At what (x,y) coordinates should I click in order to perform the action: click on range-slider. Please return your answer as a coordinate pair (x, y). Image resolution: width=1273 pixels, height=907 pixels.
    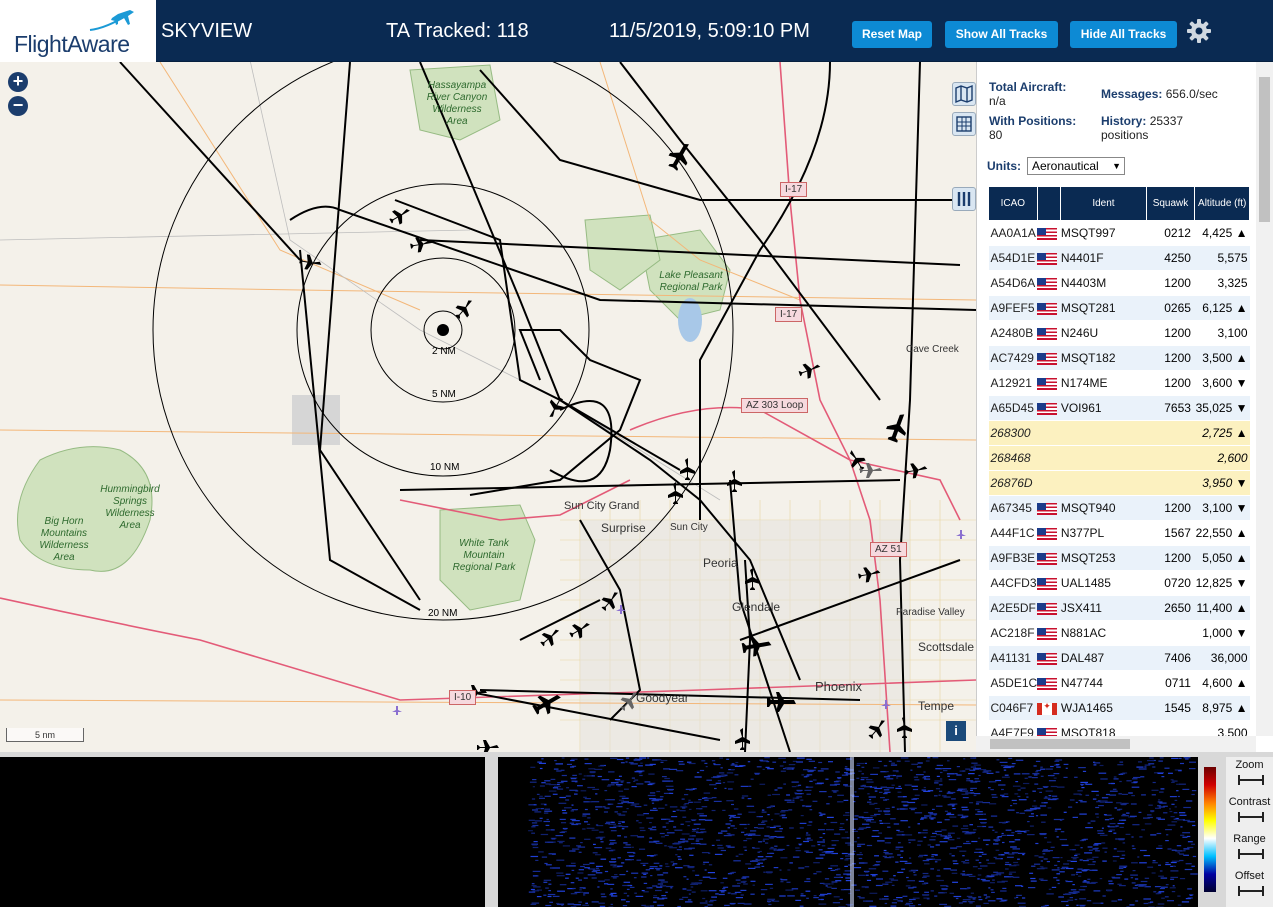
    Looking at the image, I should click on (1251, 854).